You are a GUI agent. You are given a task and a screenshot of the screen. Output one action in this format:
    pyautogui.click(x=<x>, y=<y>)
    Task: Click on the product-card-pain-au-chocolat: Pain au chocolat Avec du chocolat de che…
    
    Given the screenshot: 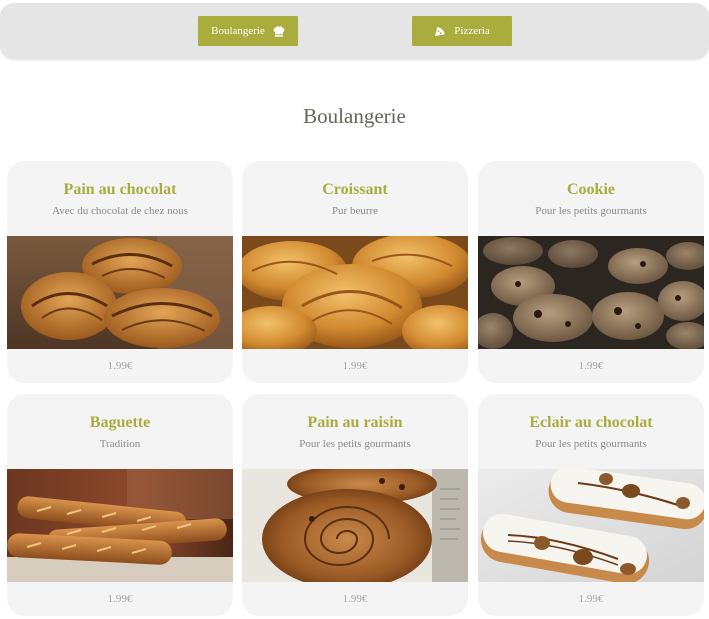 What is the action you would take?
    pyautogui.click(x=120, y=272)
    